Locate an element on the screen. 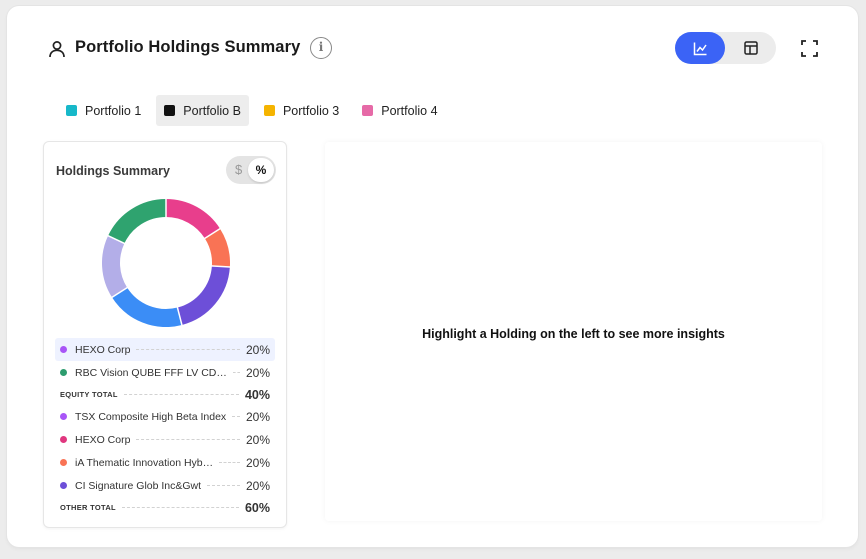 The image size is (866, 559). total-percent: 60% is located at coordinates (257, 507).